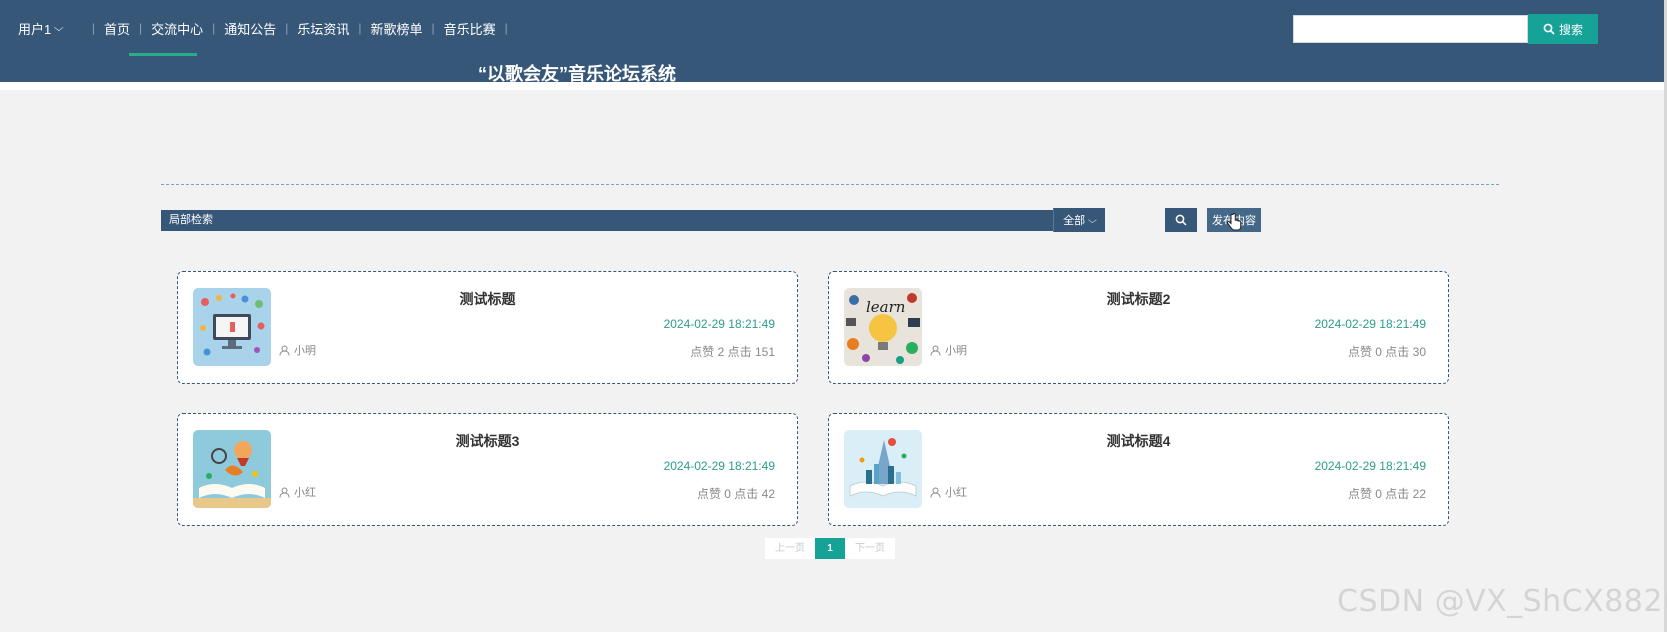  I want to click on dashed-divider, so click(830, 184).